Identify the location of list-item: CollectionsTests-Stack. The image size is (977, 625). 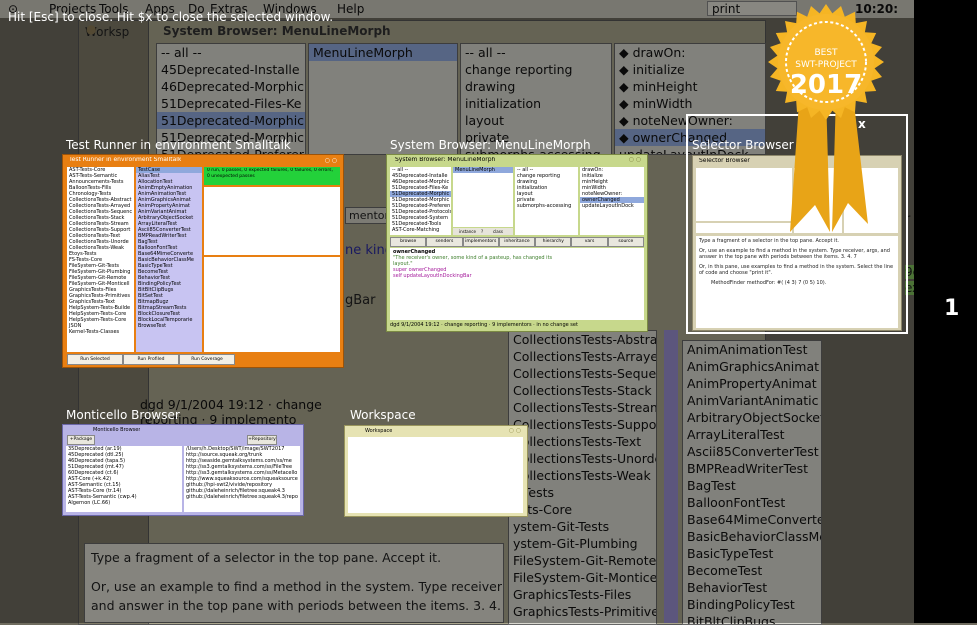
(582, 390).